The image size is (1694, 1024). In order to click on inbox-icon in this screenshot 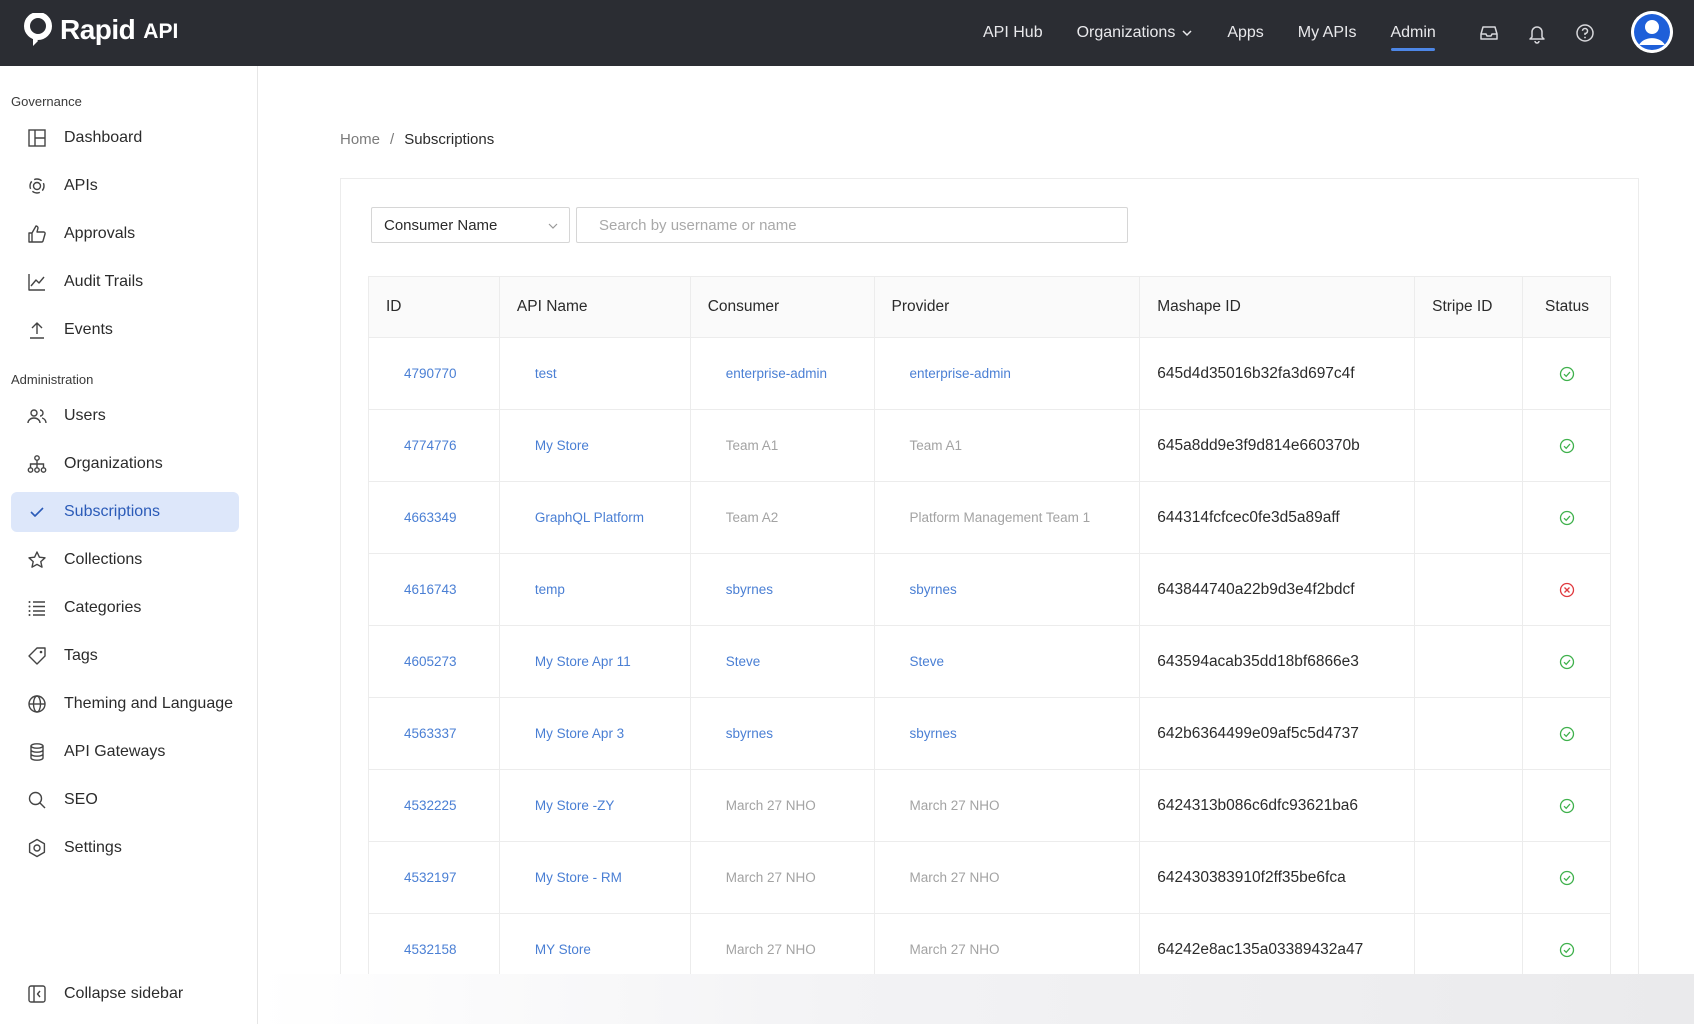, I will do `click(1489, 33)`.